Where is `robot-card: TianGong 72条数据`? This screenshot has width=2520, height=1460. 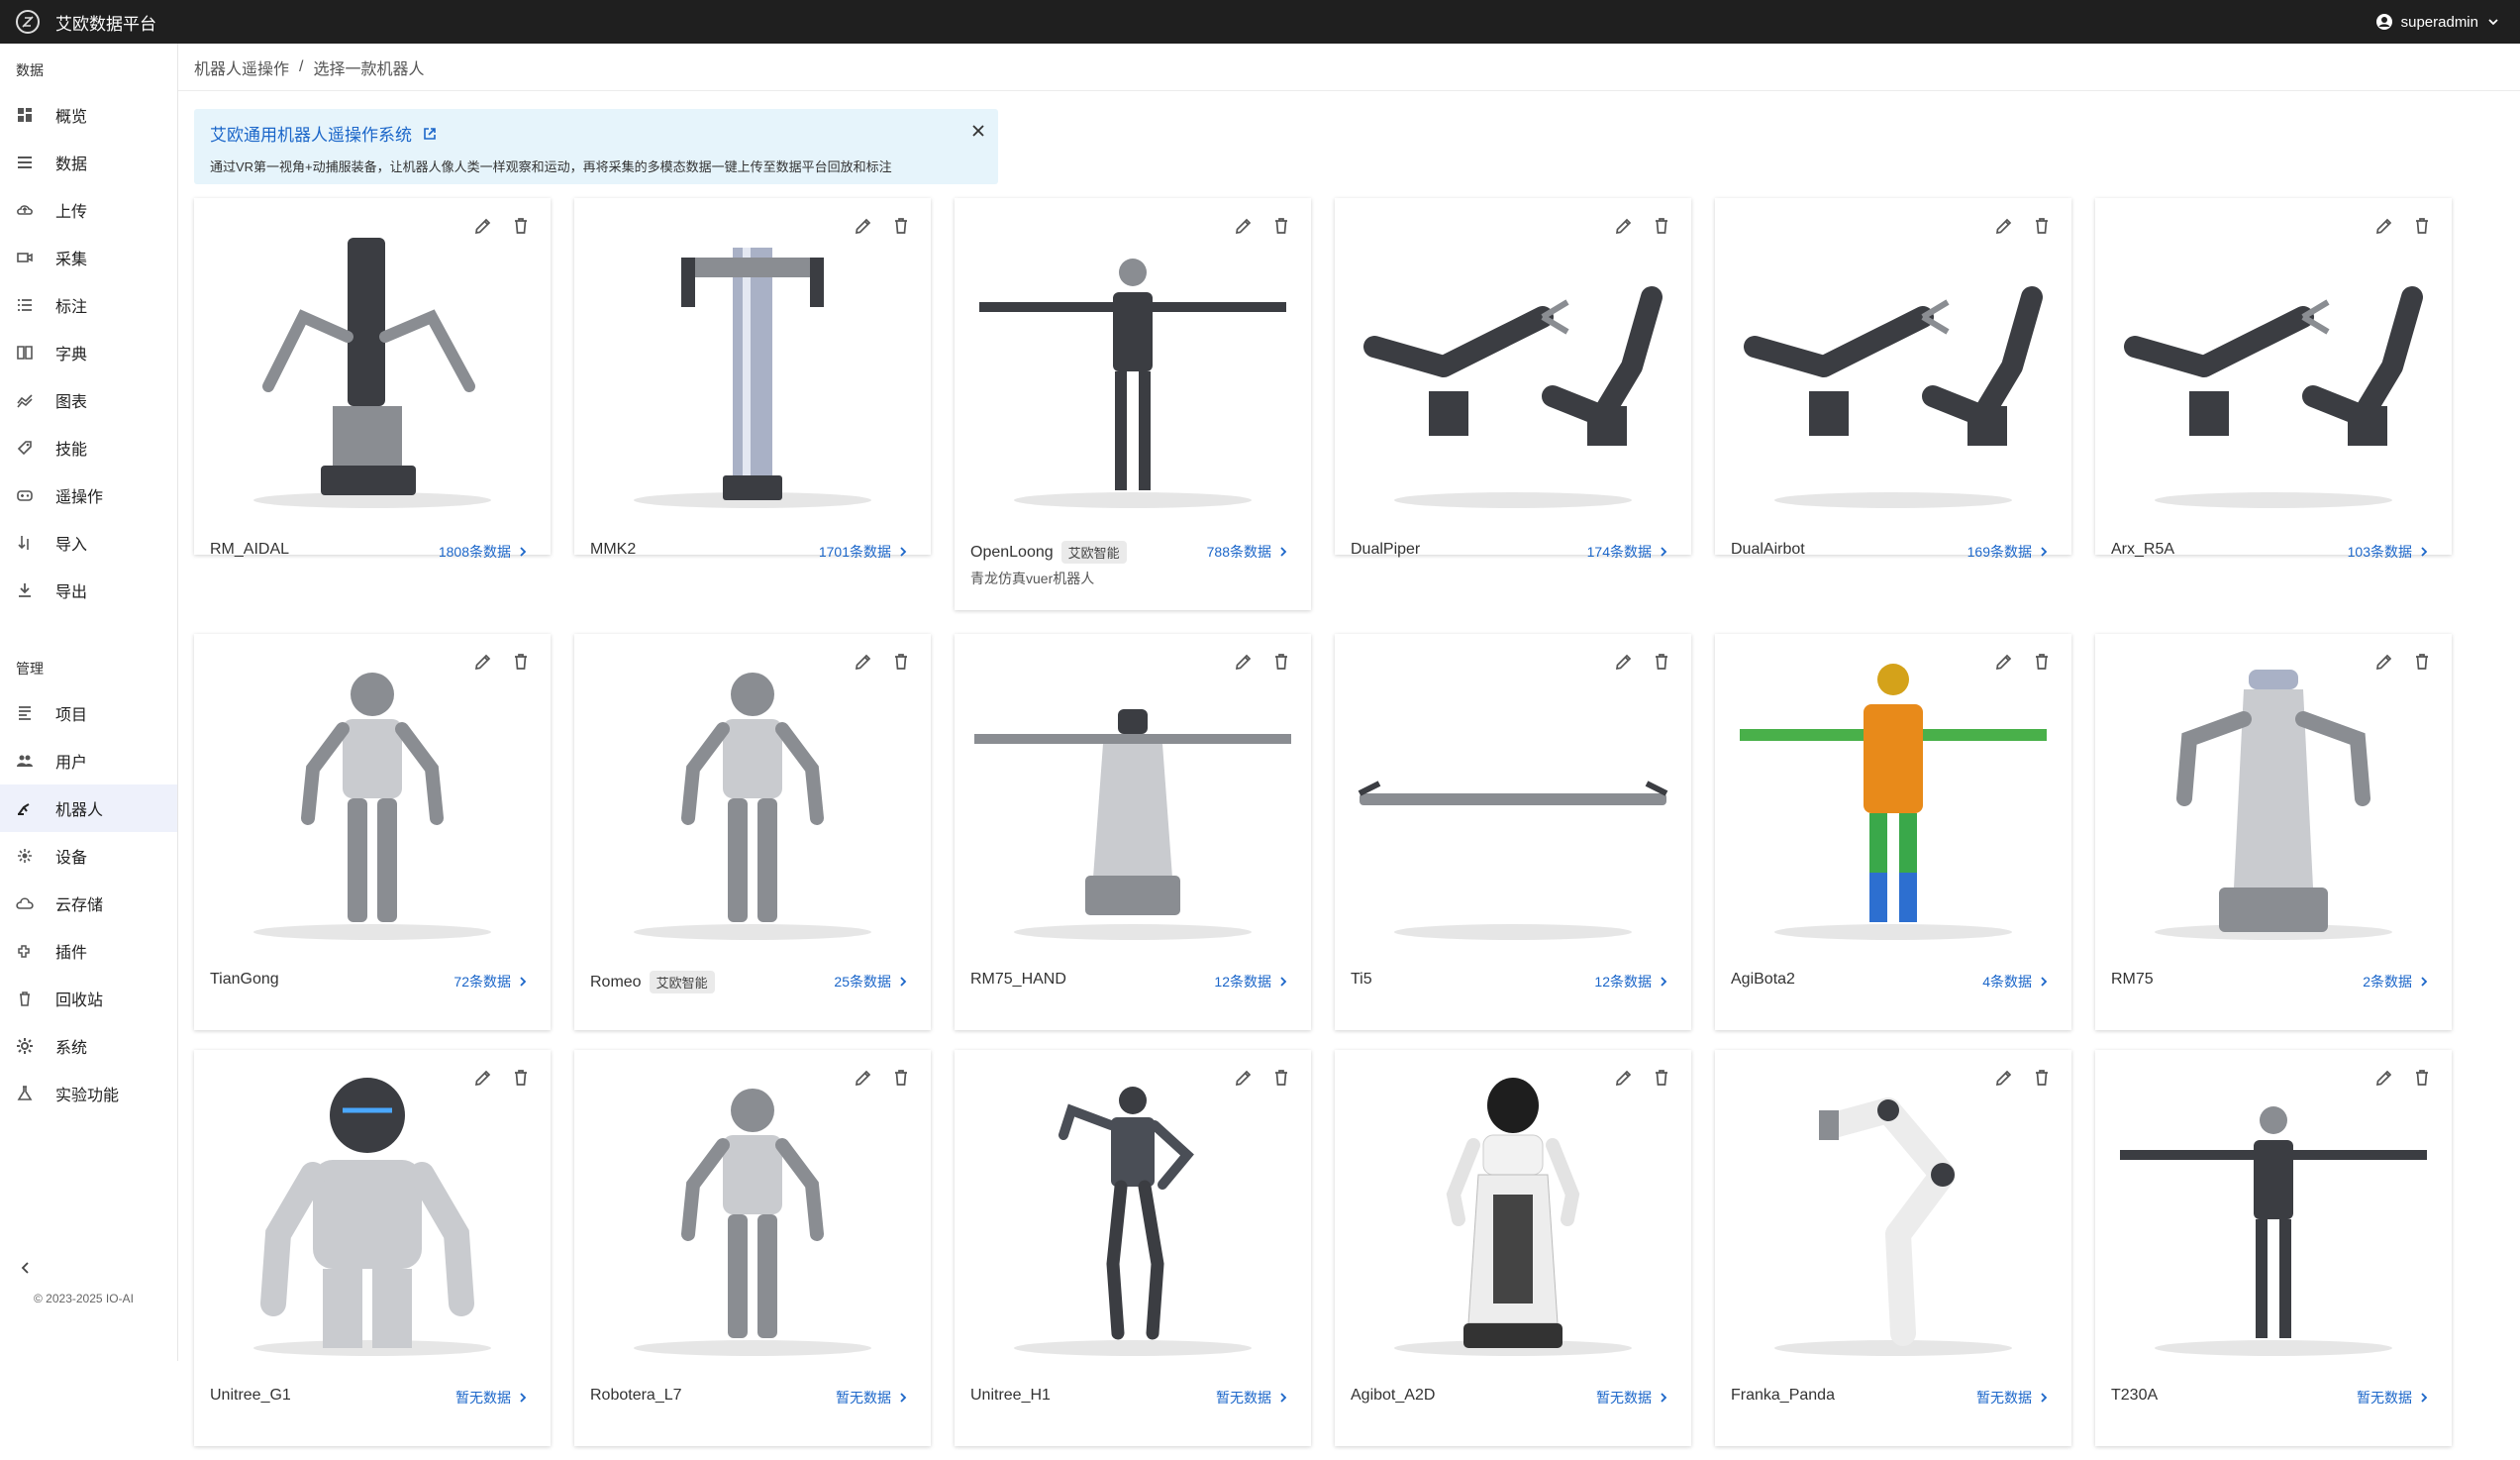 robot-card: TianGong 72条数据 is located at coordinates (372, 832).